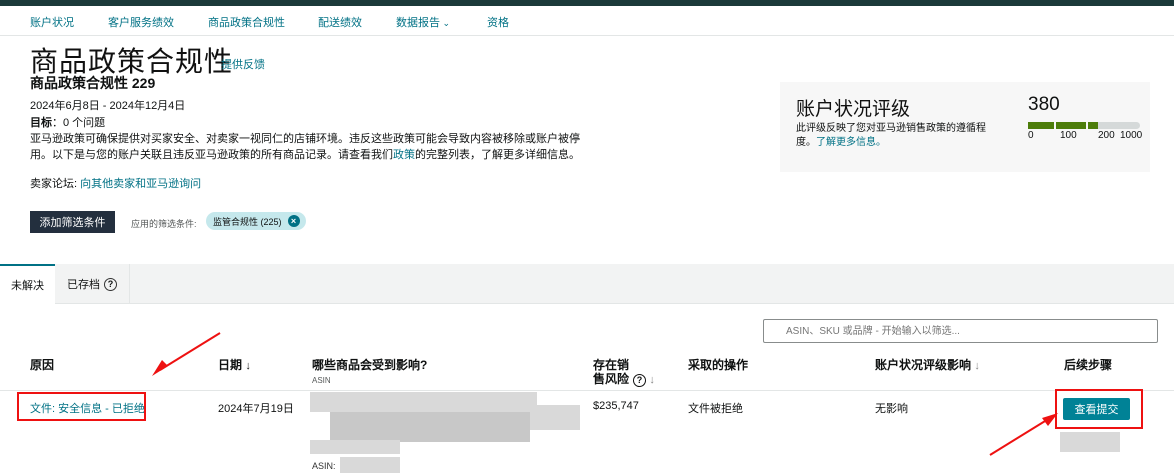 The width and height of the screenshot is (1174, 476). What do you see at coordinates (141, 22) in the screenshot?
I see `nav-item-customer-service: 客户服务绩效` at bounding box center [141, 22].